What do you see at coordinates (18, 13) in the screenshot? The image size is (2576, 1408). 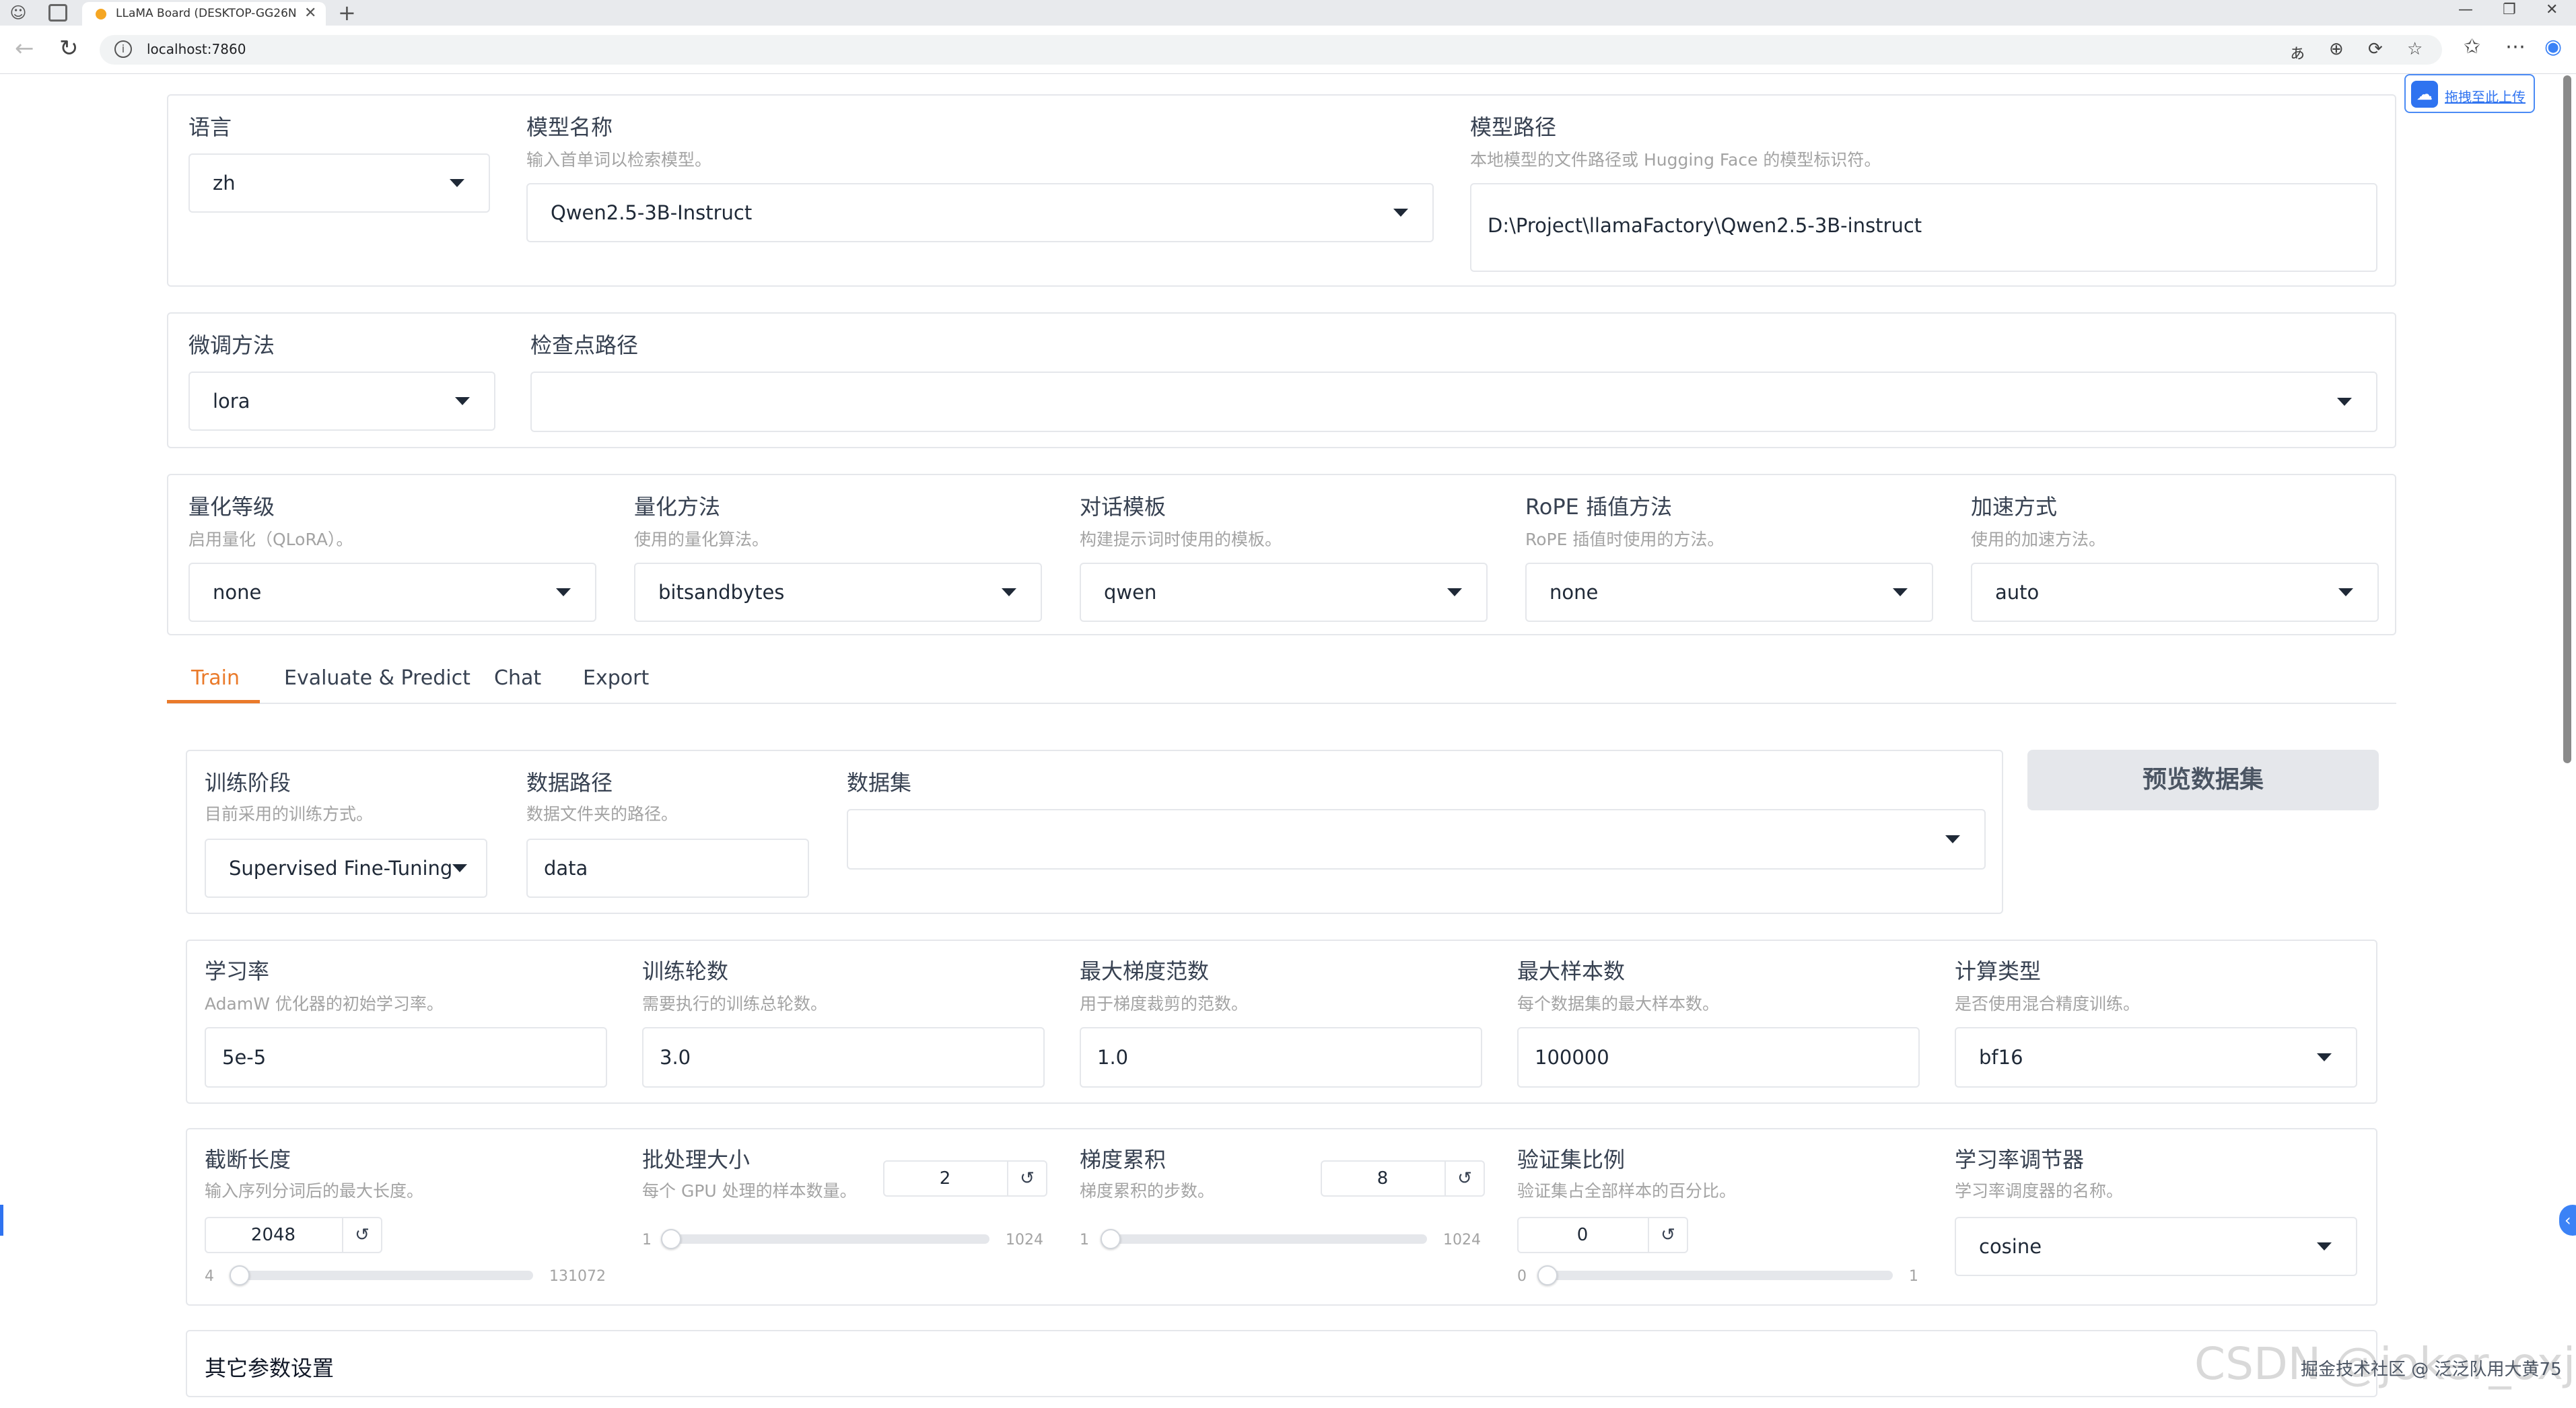 I see `profile-icon: ☺` at bounding box center [18, 13].